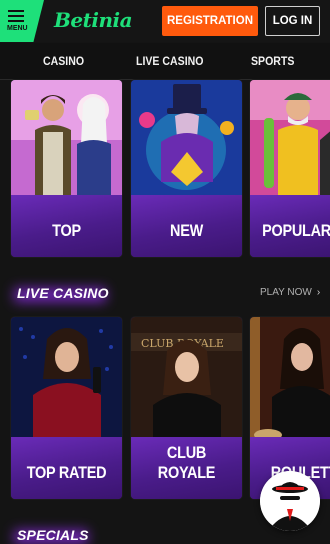 The width and height of the screenshot is (330, 544). What do you see at coordinates (296, 230) in the screenshot?
I see `tile-label-popular: POPULAR` at bounding box center [296, 230].